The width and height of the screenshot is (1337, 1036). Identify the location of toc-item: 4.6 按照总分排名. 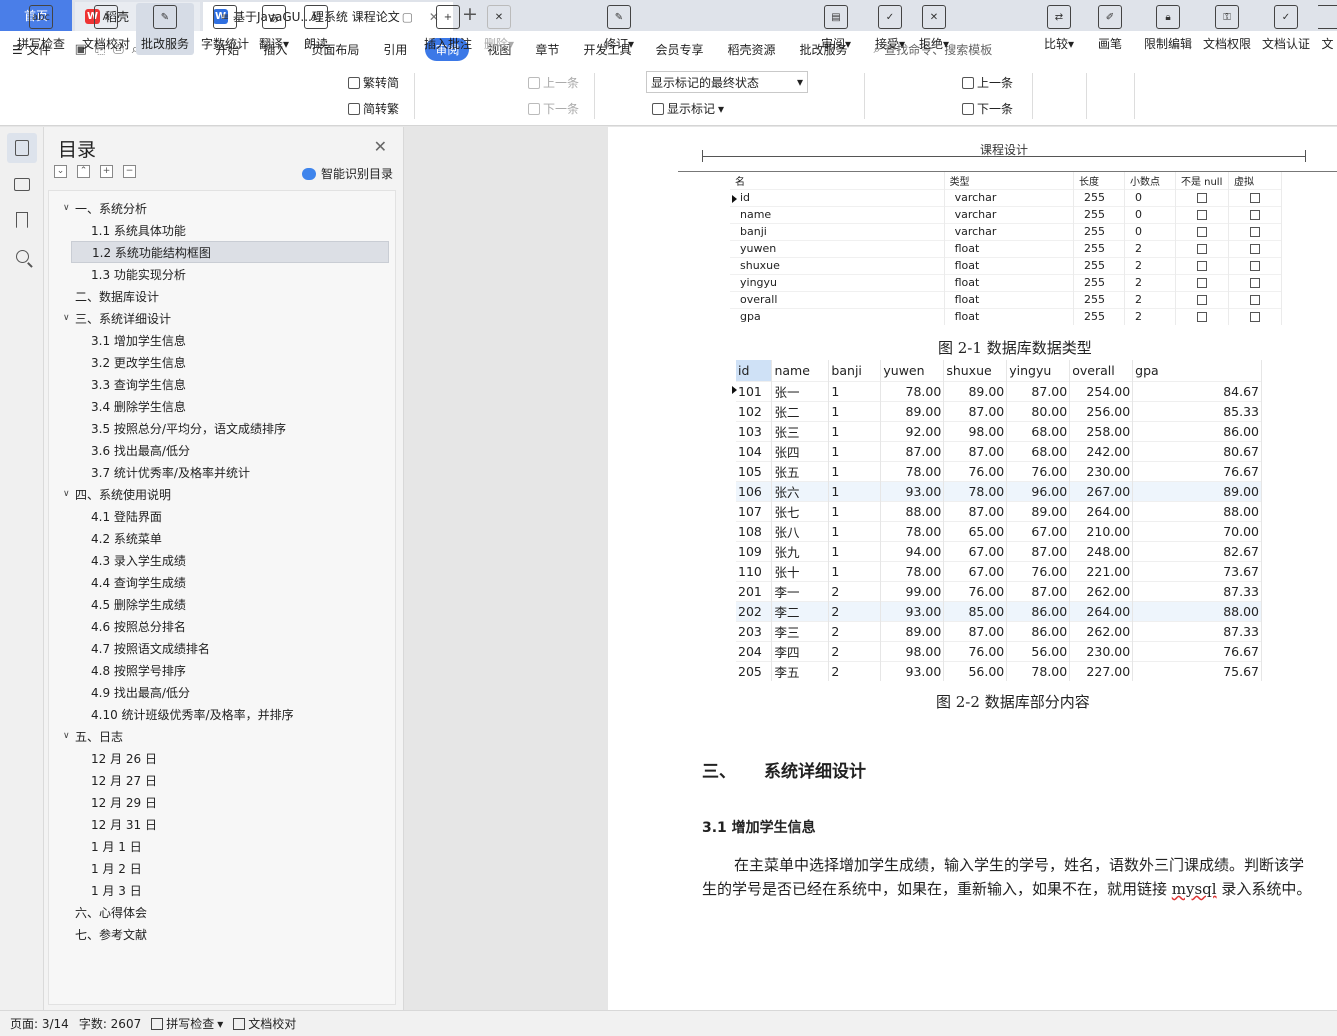
(222, 626).